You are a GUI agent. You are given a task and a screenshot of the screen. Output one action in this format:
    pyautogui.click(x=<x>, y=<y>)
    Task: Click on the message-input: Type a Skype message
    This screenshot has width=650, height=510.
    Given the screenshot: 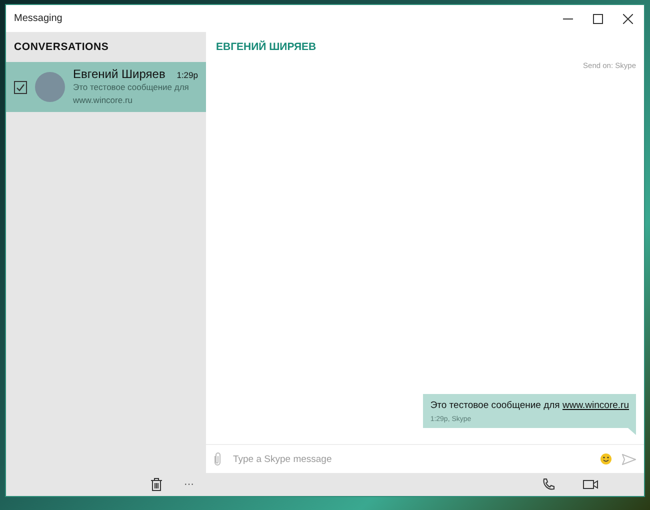 What is the action you would take?
    pyautogui.click(x=410, y=459)
    